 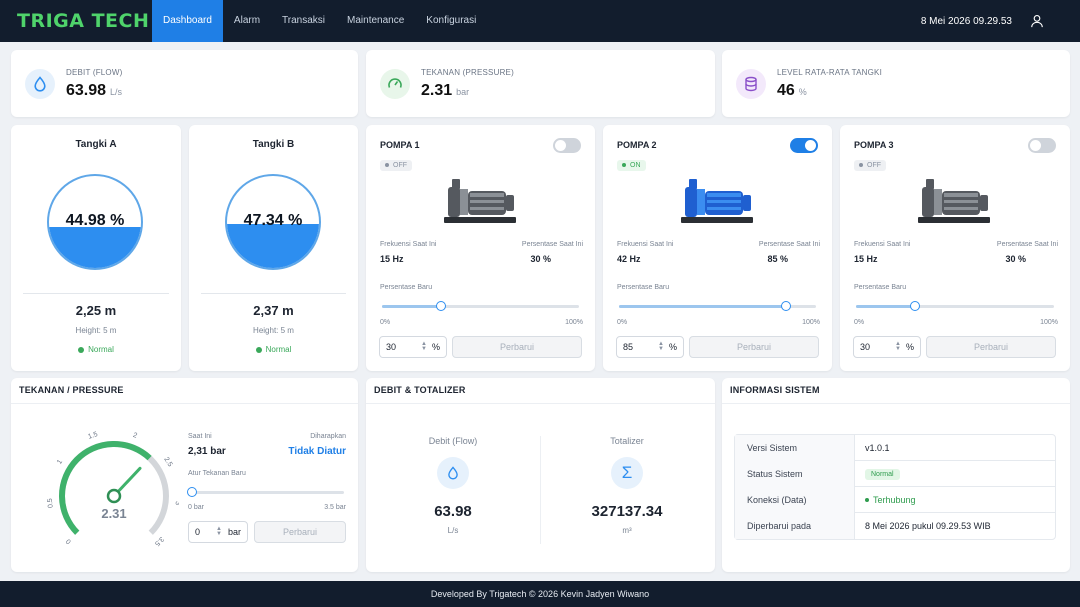 I want to click on pump-title: POMPA 3, so click(x=874, y=145).